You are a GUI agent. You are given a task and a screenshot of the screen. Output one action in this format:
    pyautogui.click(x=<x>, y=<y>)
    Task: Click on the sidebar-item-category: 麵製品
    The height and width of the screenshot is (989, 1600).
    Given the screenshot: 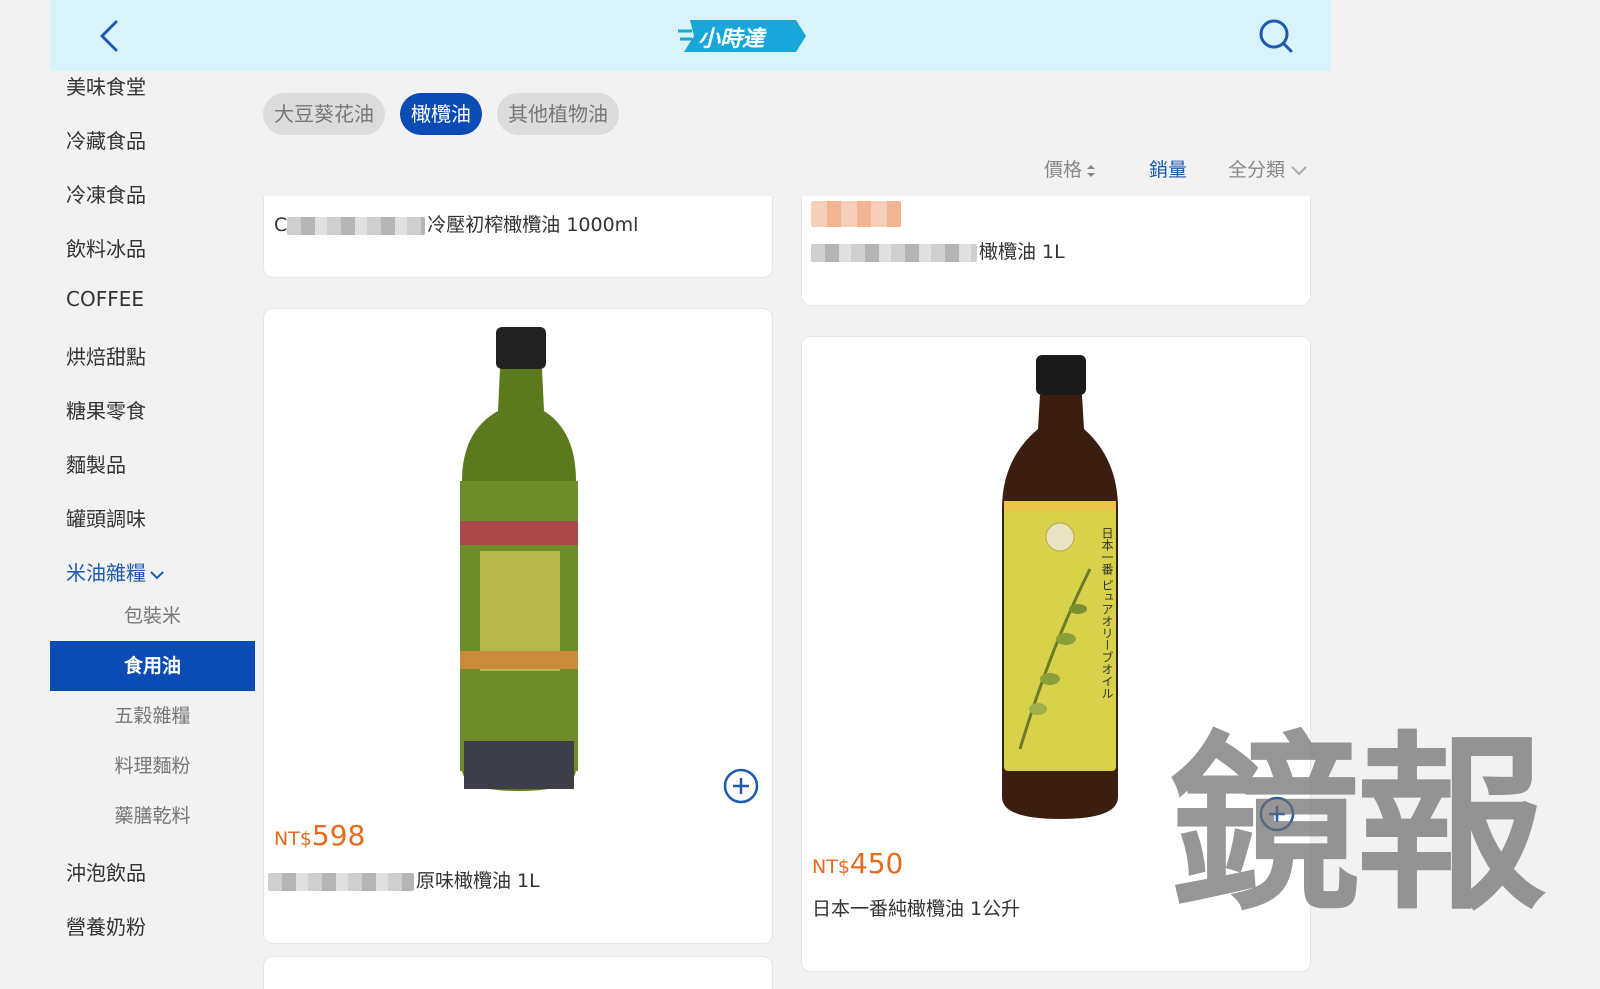 What is the action you would take?
    pyautogui.click(x=96, y=463)
    